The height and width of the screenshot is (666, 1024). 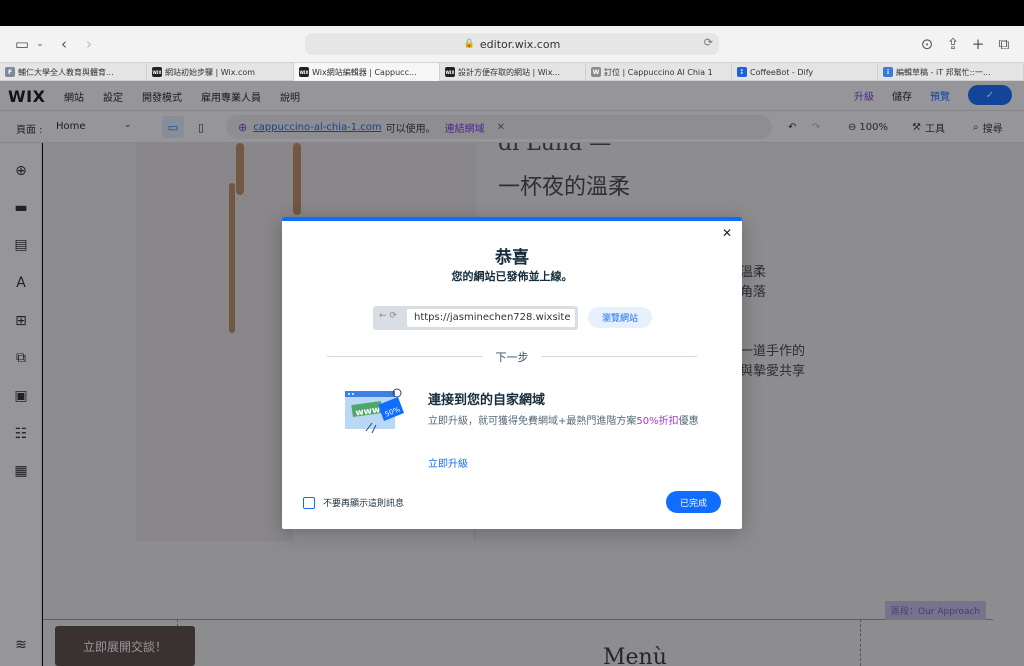 I want to click on browser-tab: WIX 網站初始步驟 | Wix.com, so click(x=220, y=72).